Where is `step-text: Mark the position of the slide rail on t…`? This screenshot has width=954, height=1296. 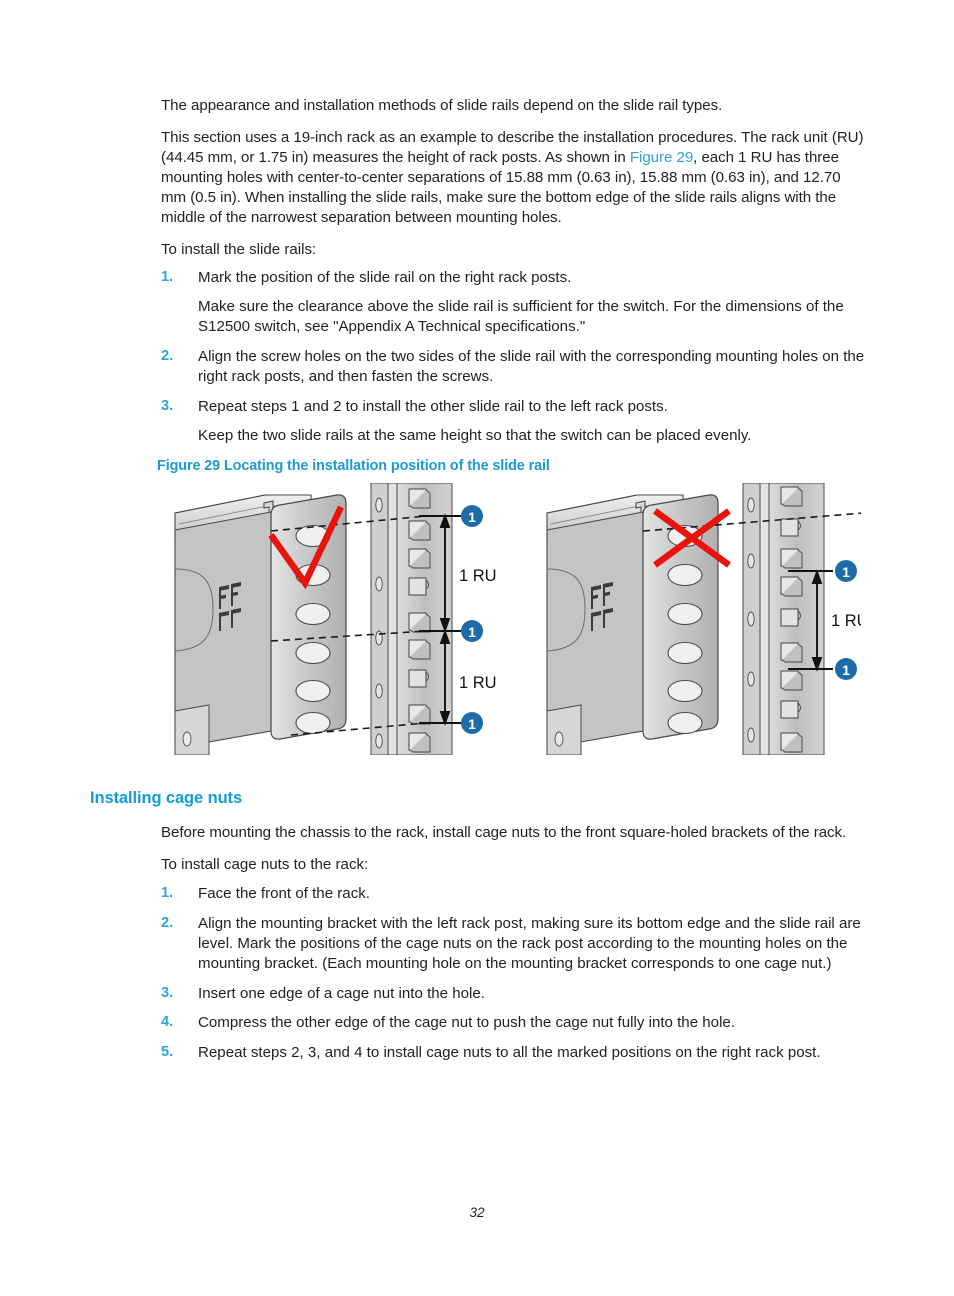 step-text: Mark the position of the slide rail on t… is located at coordinates (385, 278).